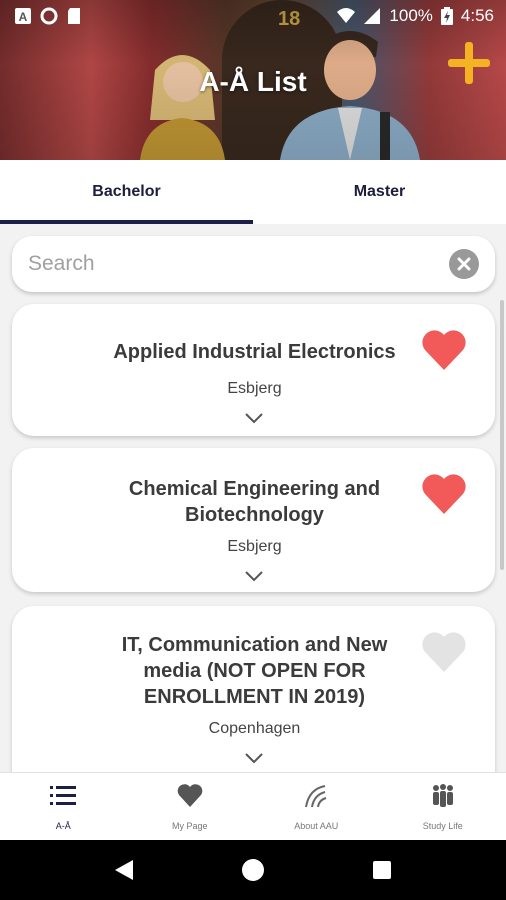 The width and height of the screenshot is (506, 900). I want to click on notification-a-icon: A, so click(23, 16).